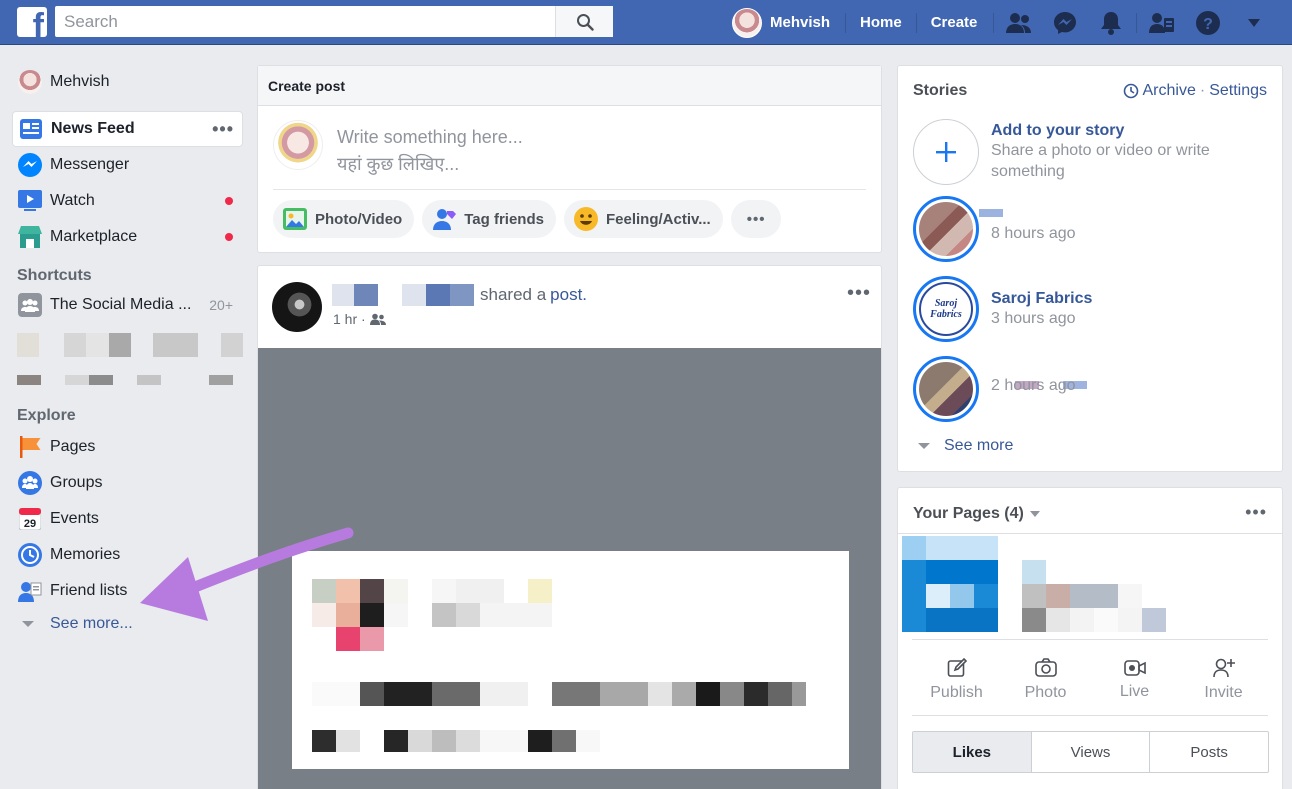 The image size is (1292, 789). I want to click on home-link: Home, so click(880, 22).